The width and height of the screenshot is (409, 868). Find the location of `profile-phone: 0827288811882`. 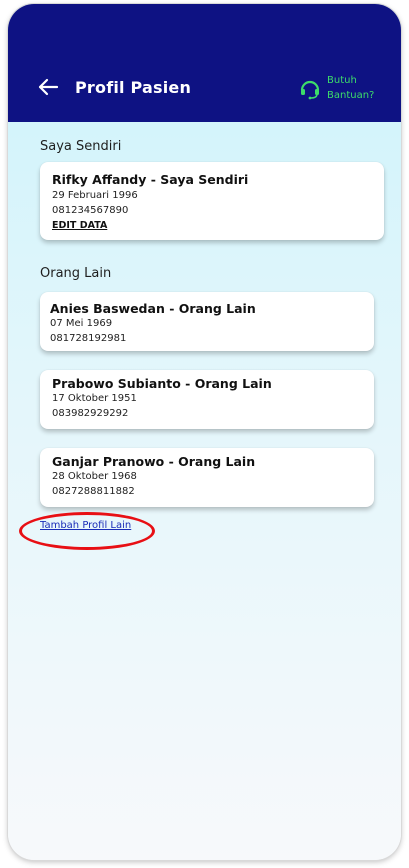

profile-phone: 0827288811882 is located at coordinates (93, 491).